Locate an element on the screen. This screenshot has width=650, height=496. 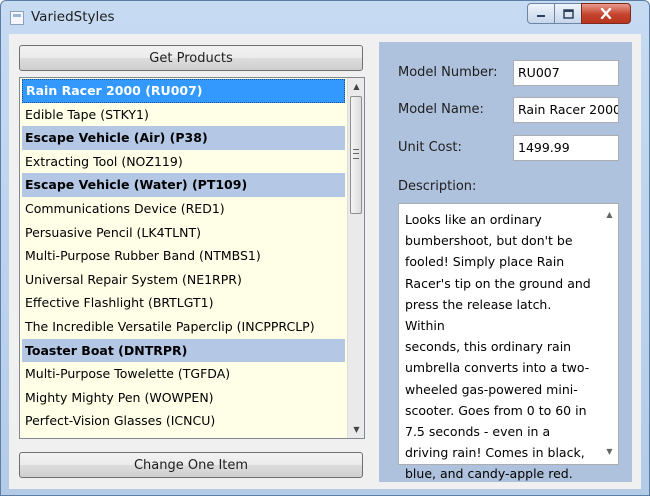
unit-cost-field: 1499.99 is located at coordinates (566, 148).